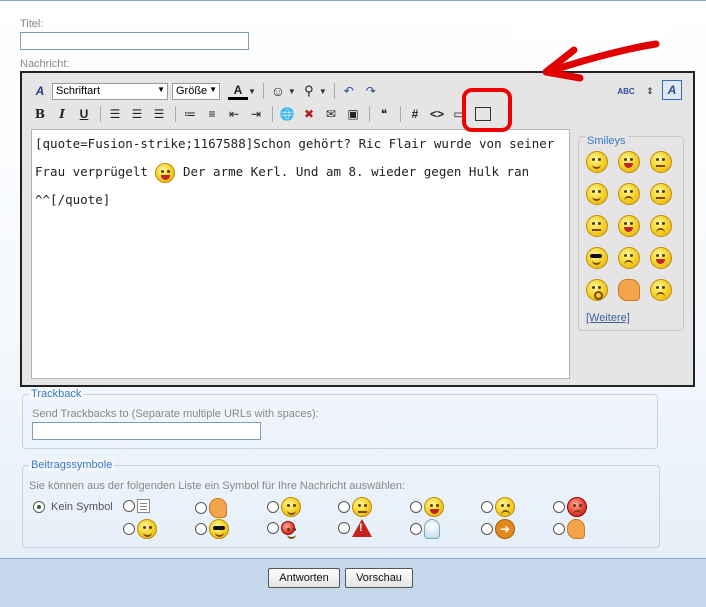 Image resolution: width=706 pixels, height=607 pixels. What do you see at coordinates (371, 91) in the screenshot?
I see `redo-icon: ↷` at bounding box center [371, 91].